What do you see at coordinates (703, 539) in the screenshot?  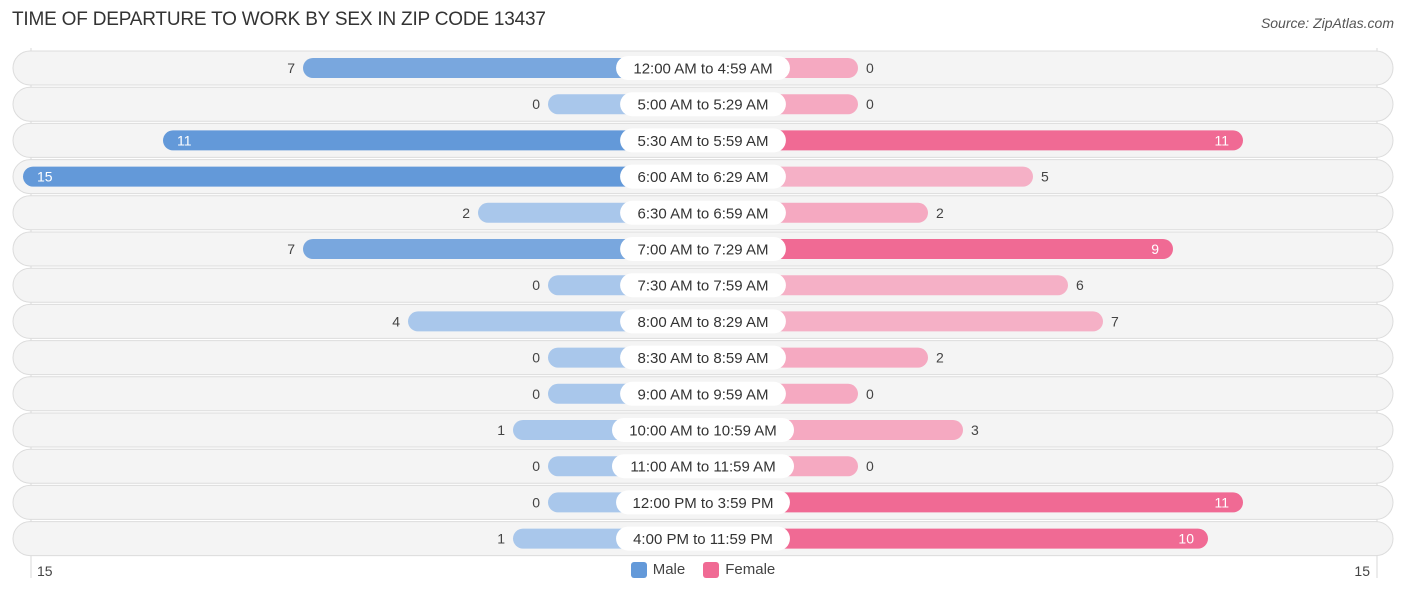 I see `category-label: 4:00 PM to 11:59 PM` at bounding box center [703, 539].